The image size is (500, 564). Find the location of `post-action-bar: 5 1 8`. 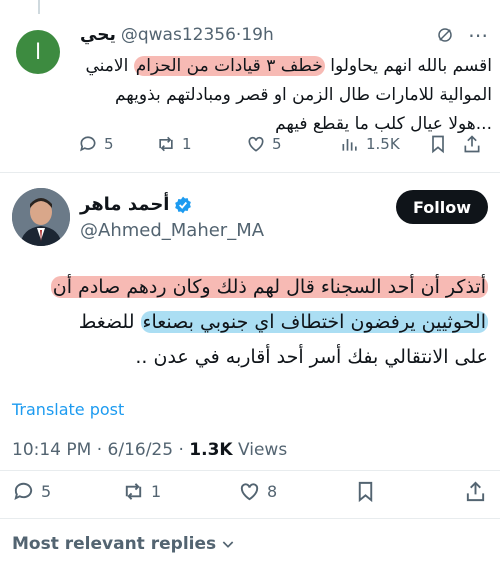

post-action-bar: 5 1 8 is located at coordinates (250, 493).